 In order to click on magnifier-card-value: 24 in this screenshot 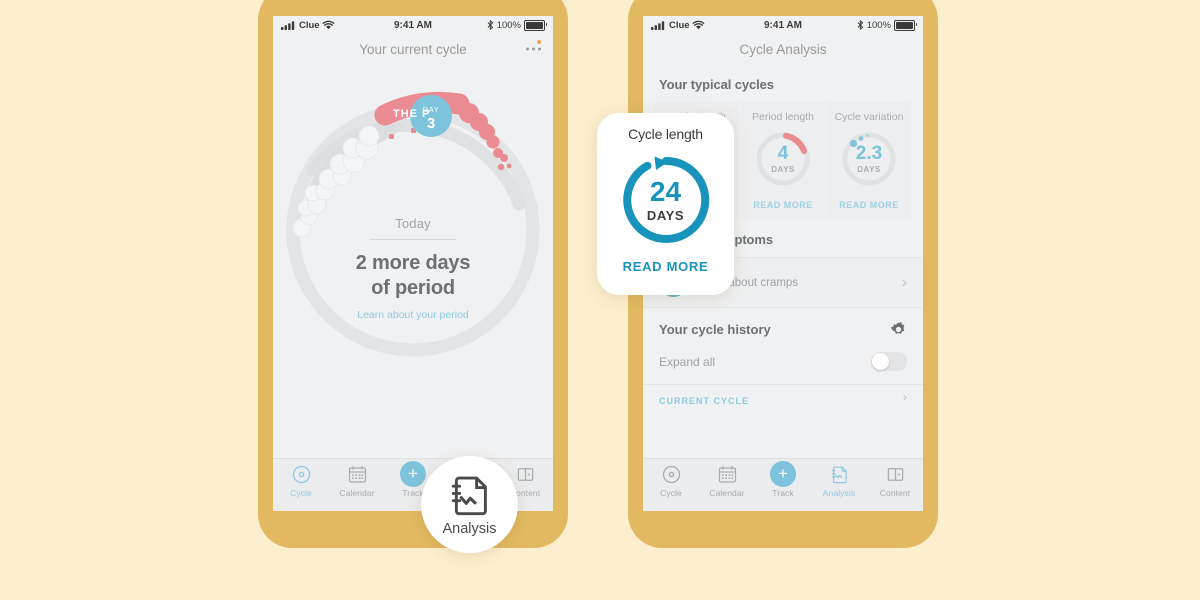, I will do `click(665, 191)`.